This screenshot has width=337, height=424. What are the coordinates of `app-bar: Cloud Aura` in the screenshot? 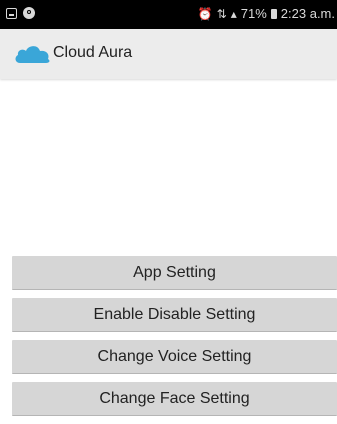 It's located at (168, 54).